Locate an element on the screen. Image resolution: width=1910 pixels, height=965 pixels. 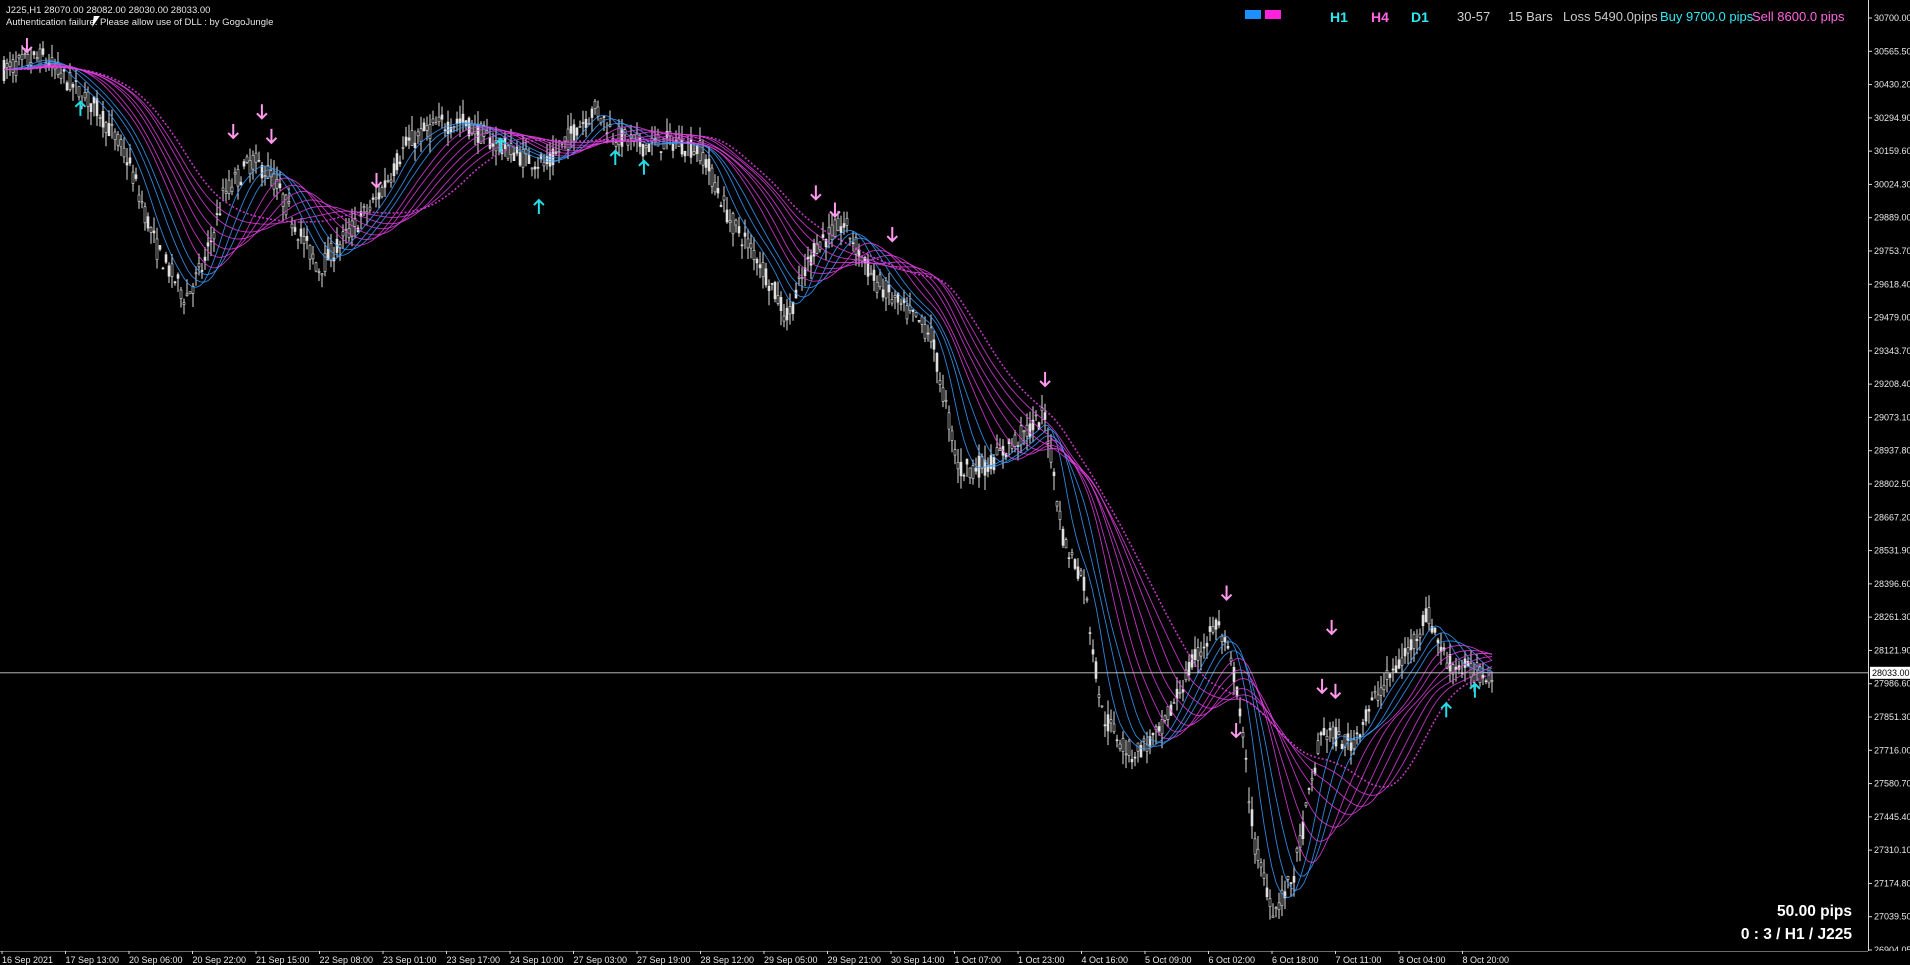
current-price-badge: 28033.00 is located at coordinates (1890, 672).